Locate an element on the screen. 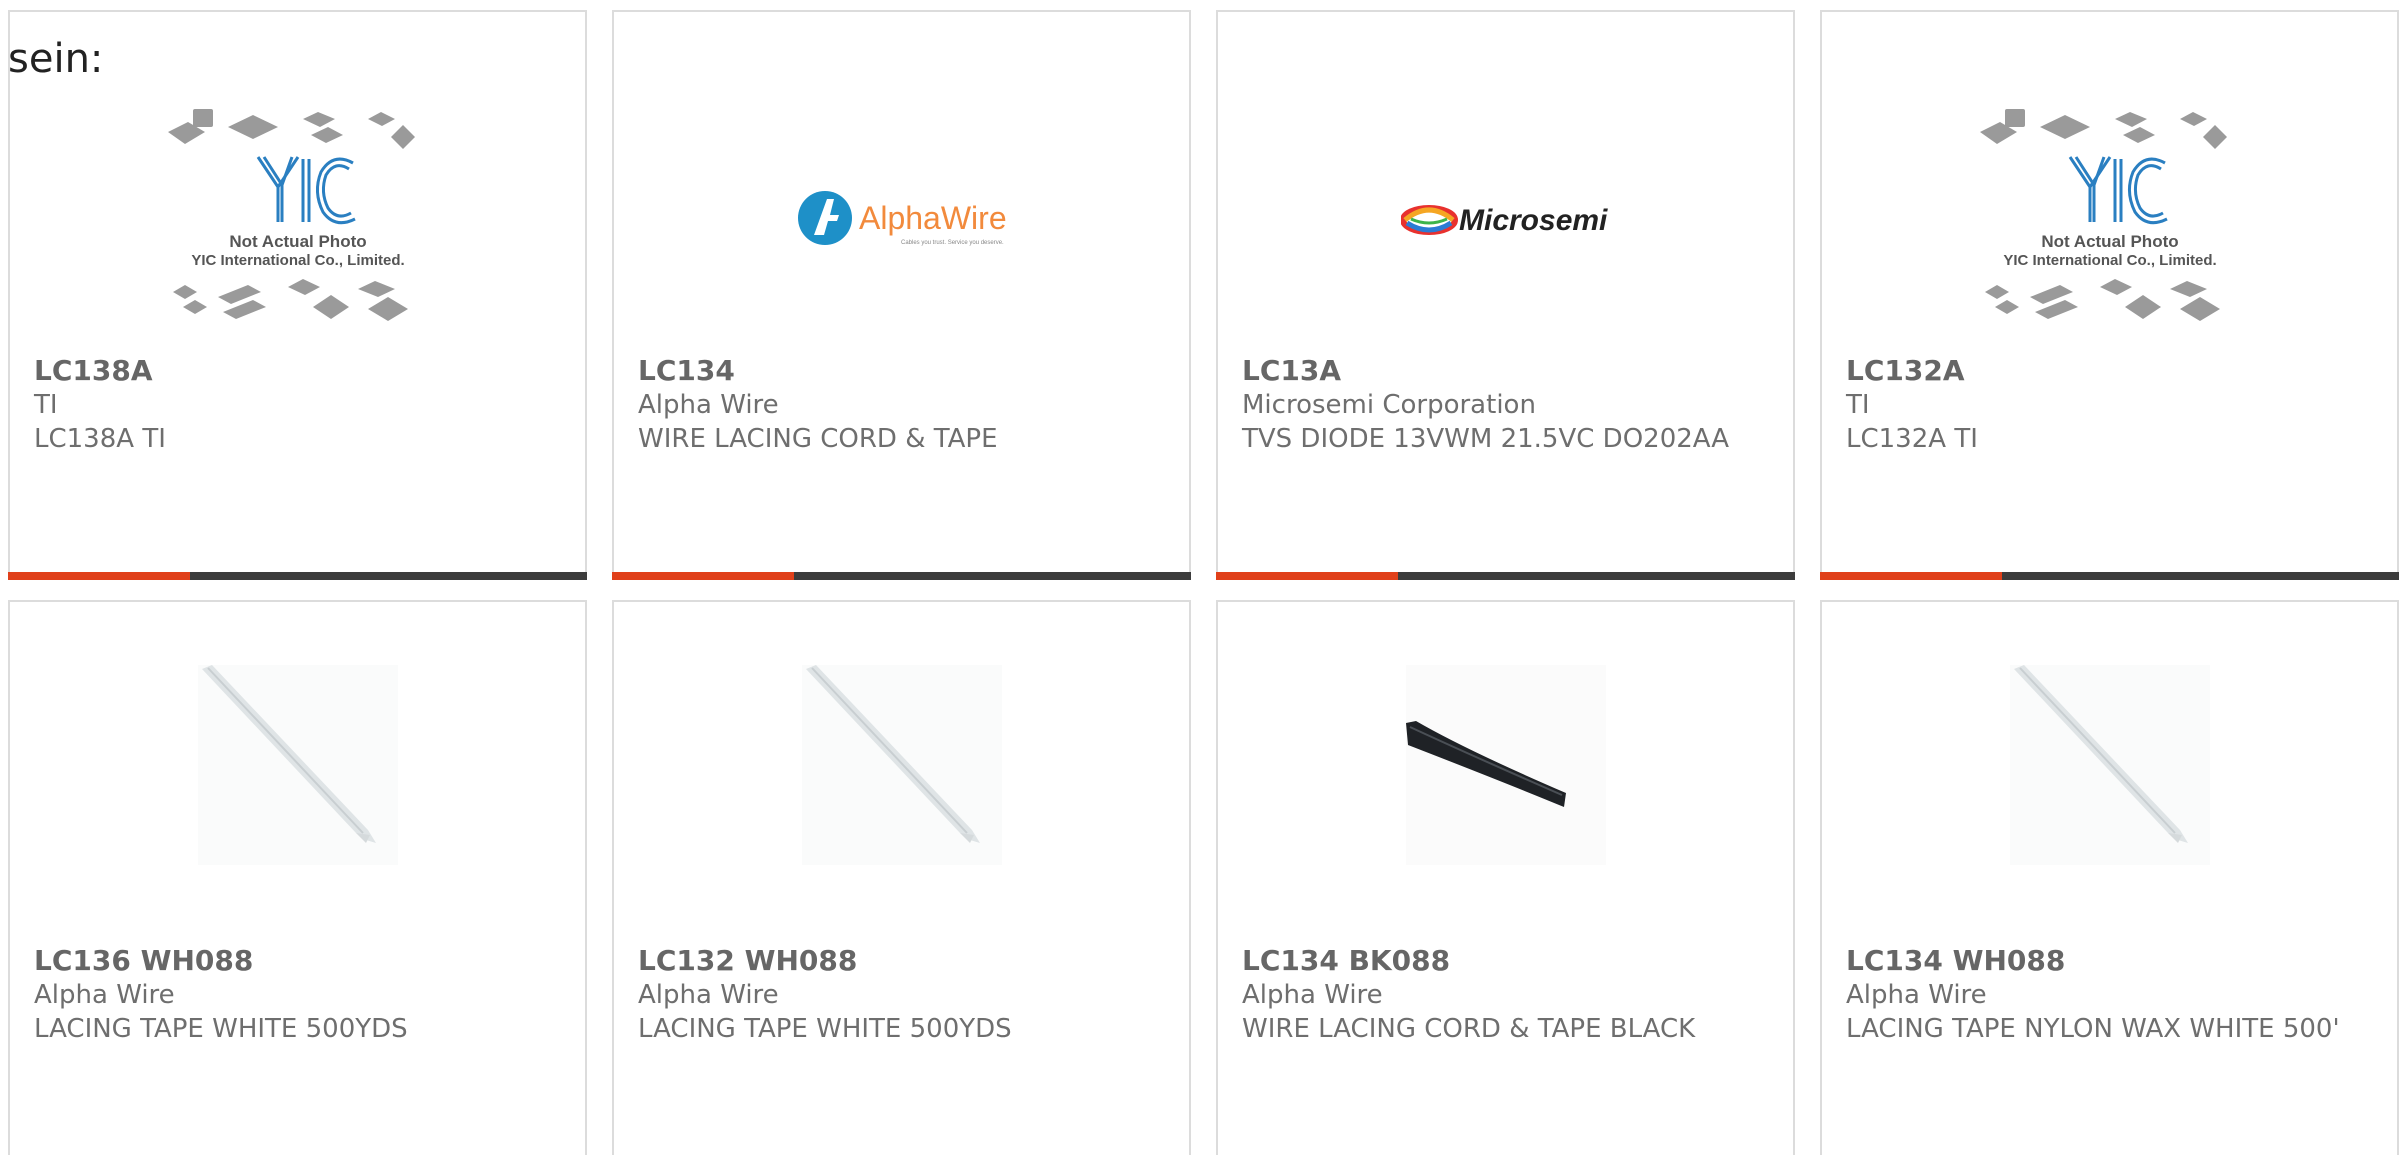  product-part-number: LC132A is located at coordinates (2111, 371).